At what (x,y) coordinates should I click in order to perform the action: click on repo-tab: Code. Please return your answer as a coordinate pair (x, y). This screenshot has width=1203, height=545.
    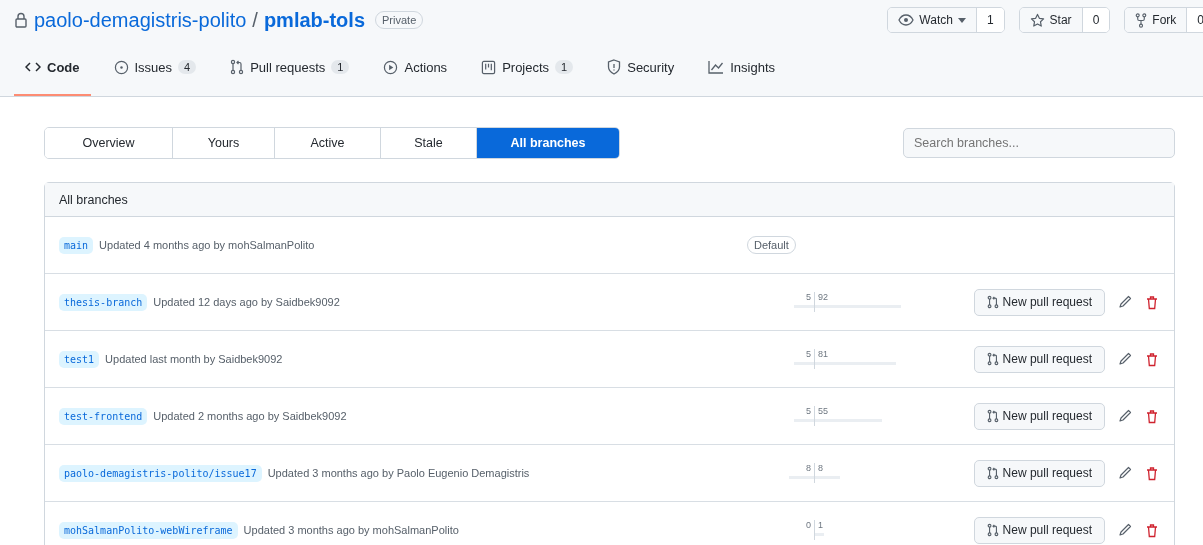
    Looking at the image, I should click on (52, 68).